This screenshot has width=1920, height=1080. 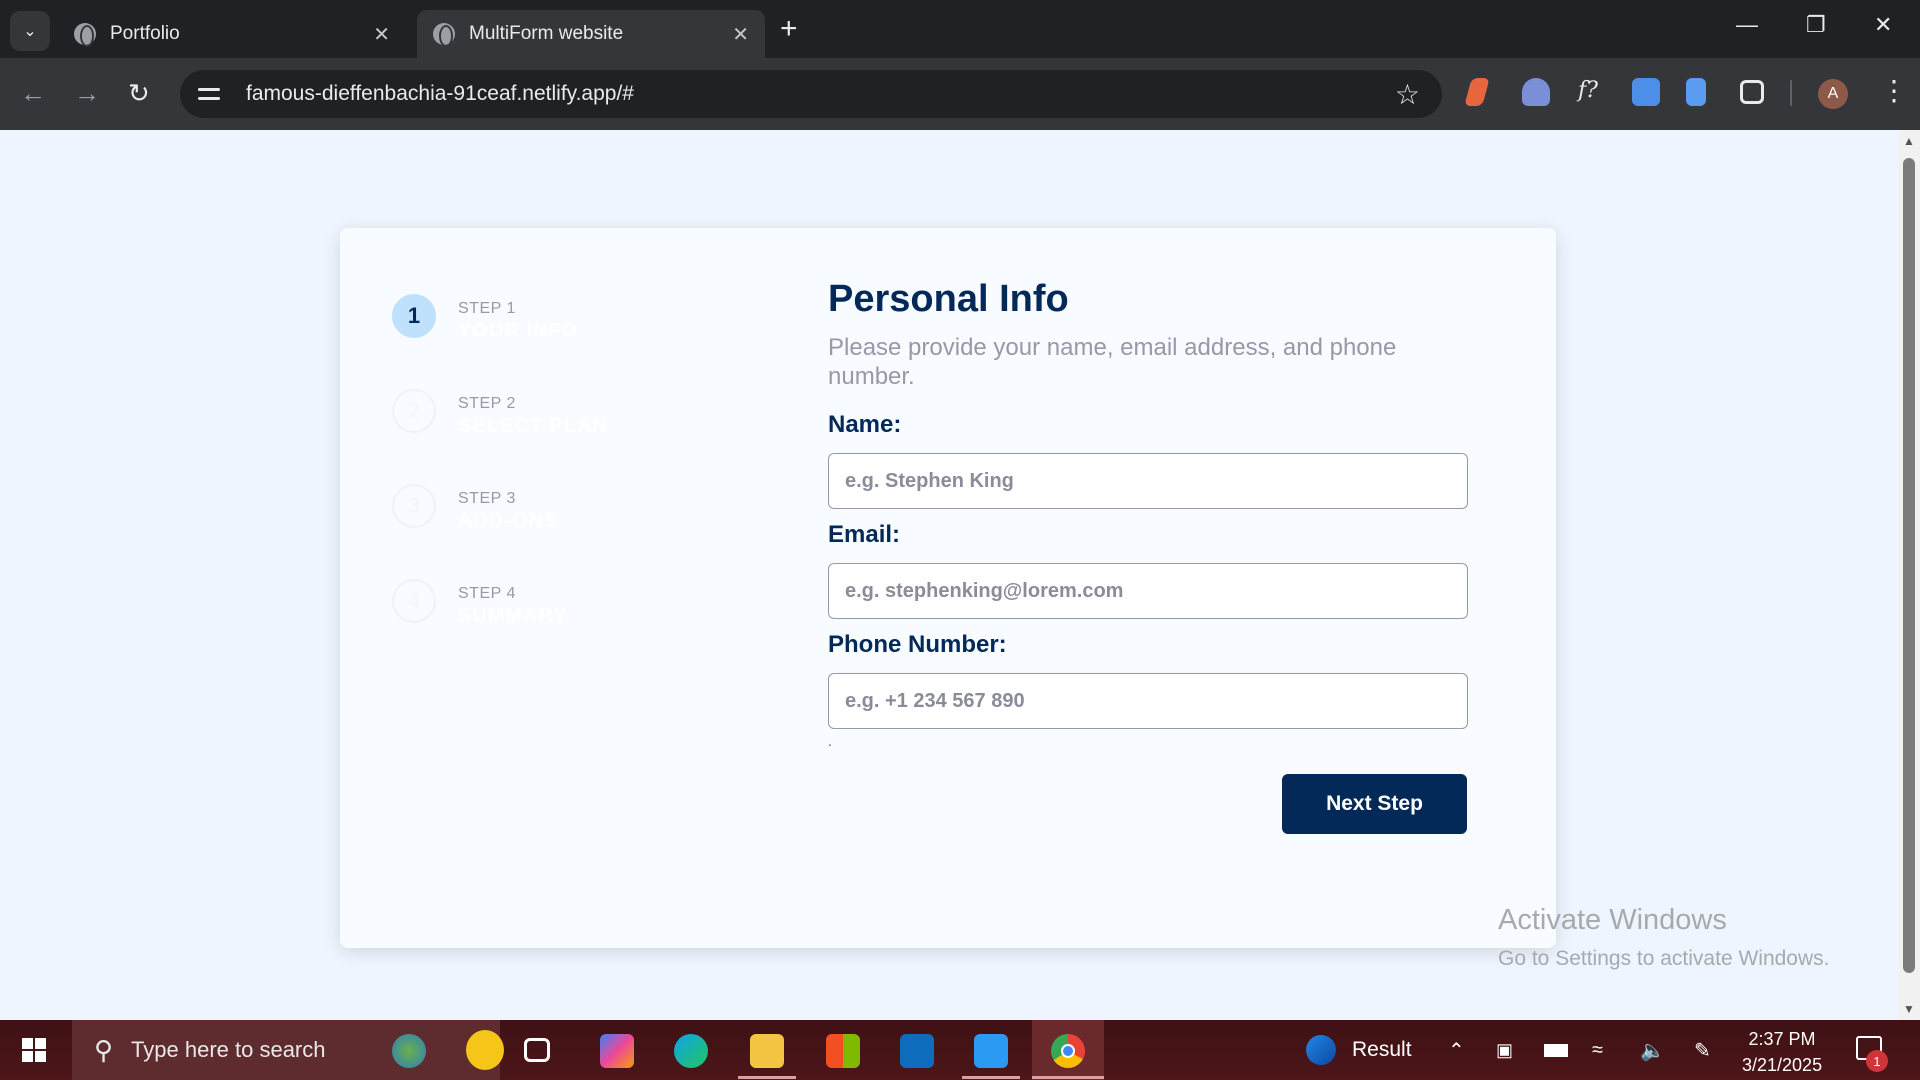 I want to click on sidebar-step-1: 1 STEP 1 YOUR INFO, so click(x=485, y=318).